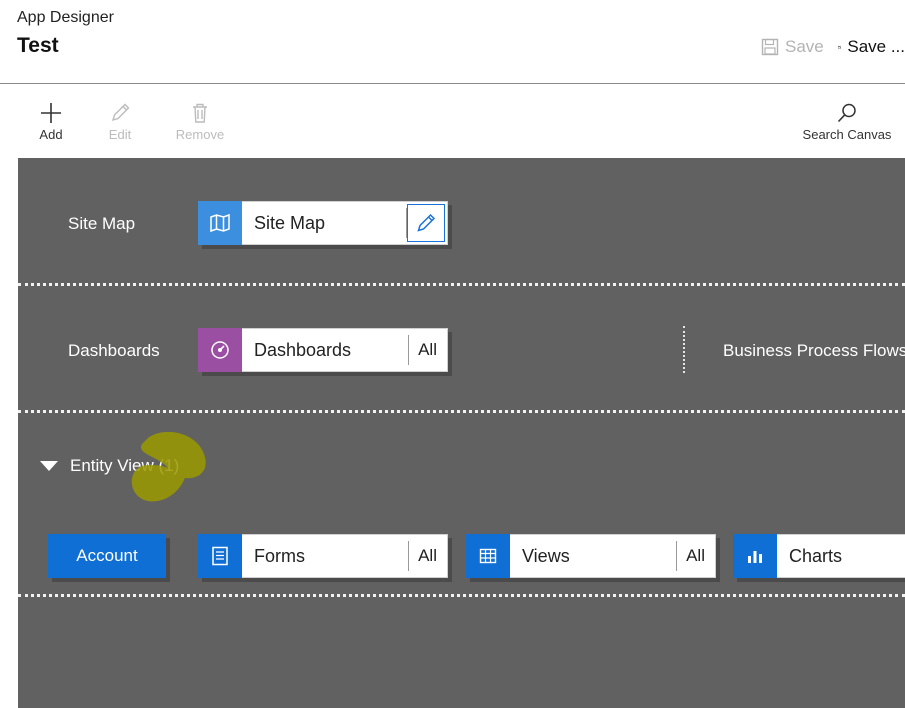 This screenshot has width=905, height=708. Describe the element at coordinates (107, 556) in the screenshot. I see `account-entity-button: Account` at that location.